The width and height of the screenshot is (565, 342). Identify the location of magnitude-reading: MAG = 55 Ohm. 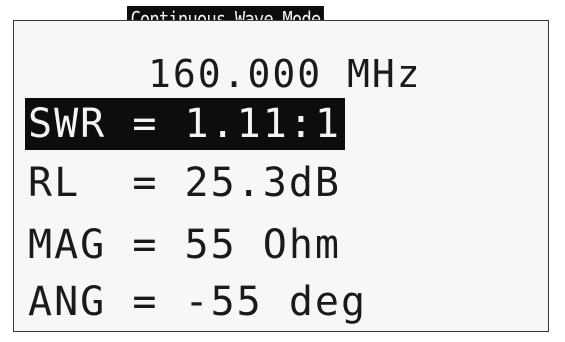
(184, 245).